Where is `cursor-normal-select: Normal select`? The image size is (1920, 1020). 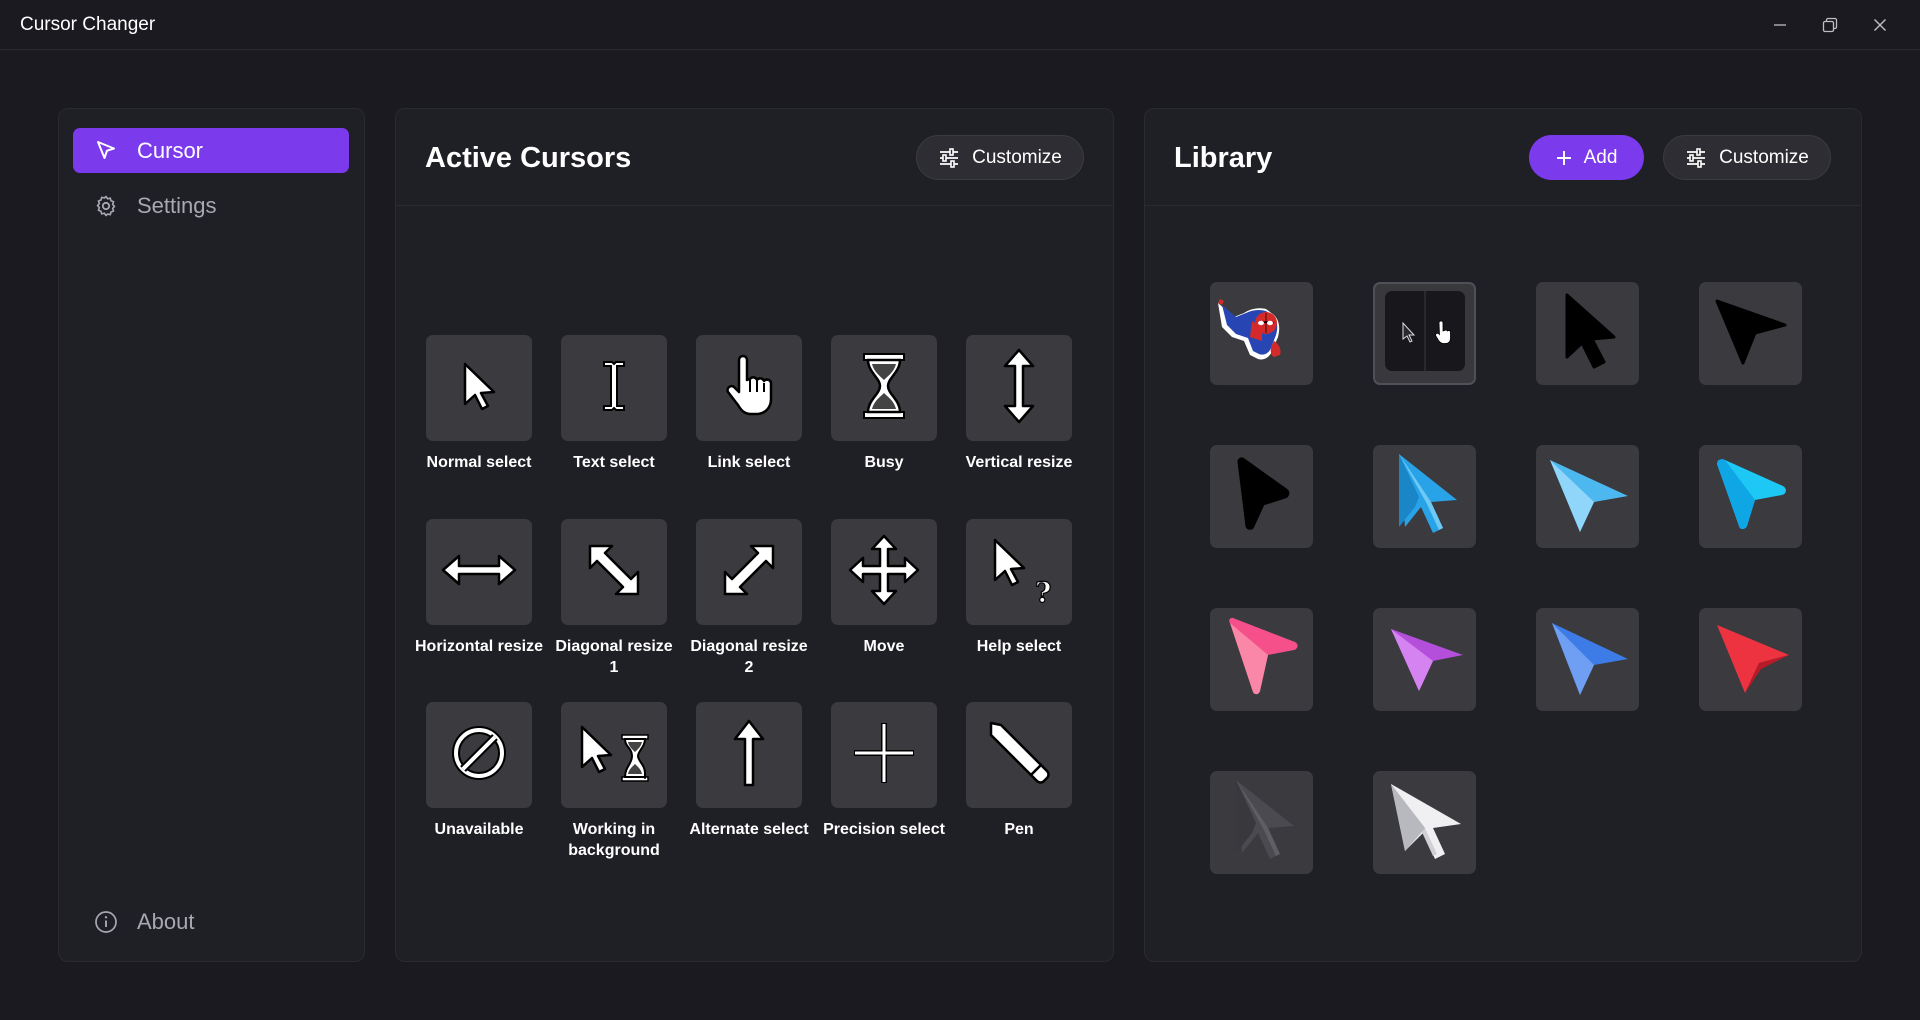 cursor-normal-select: Normal select is located at coordinates (479, 404).